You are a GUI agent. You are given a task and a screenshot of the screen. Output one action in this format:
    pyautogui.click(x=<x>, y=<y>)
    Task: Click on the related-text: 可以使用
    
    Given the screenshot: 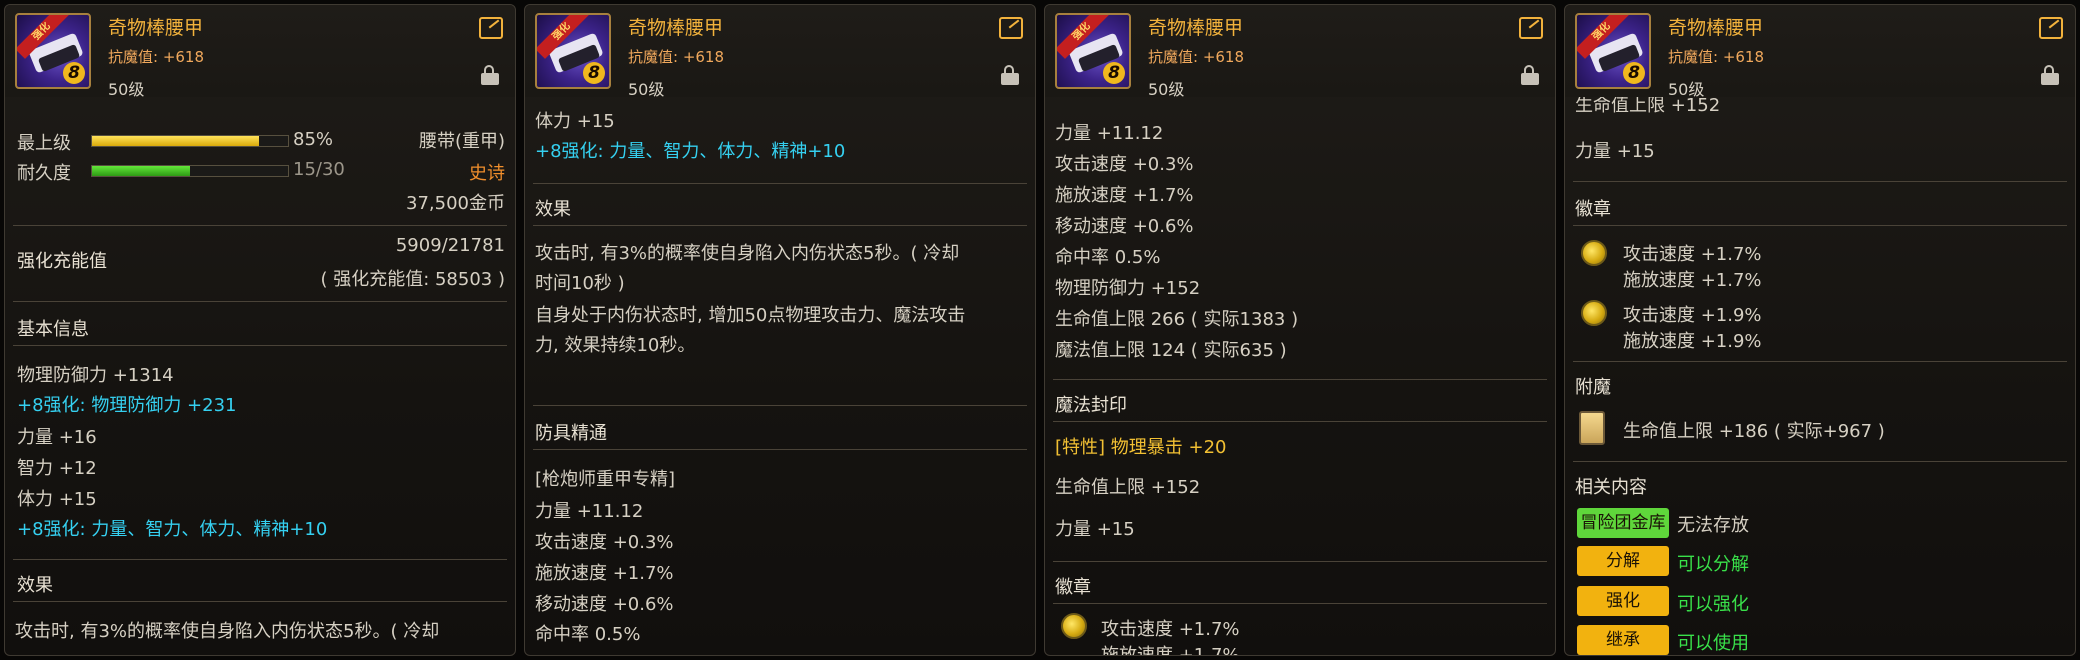 What is the action you would take?
    pyautogui.click(x=1713, y=643)
    